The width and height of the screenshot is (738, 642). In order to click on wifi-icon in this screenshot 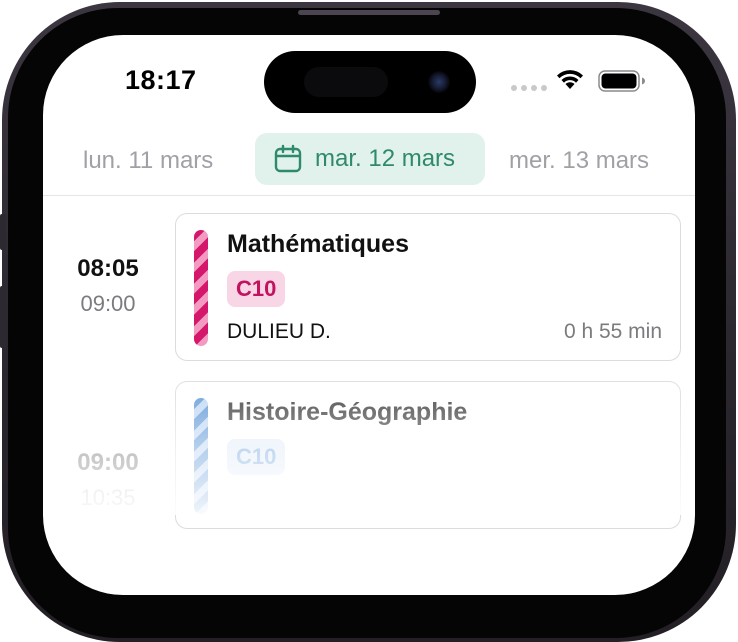, I will do `click(570, 79)`.